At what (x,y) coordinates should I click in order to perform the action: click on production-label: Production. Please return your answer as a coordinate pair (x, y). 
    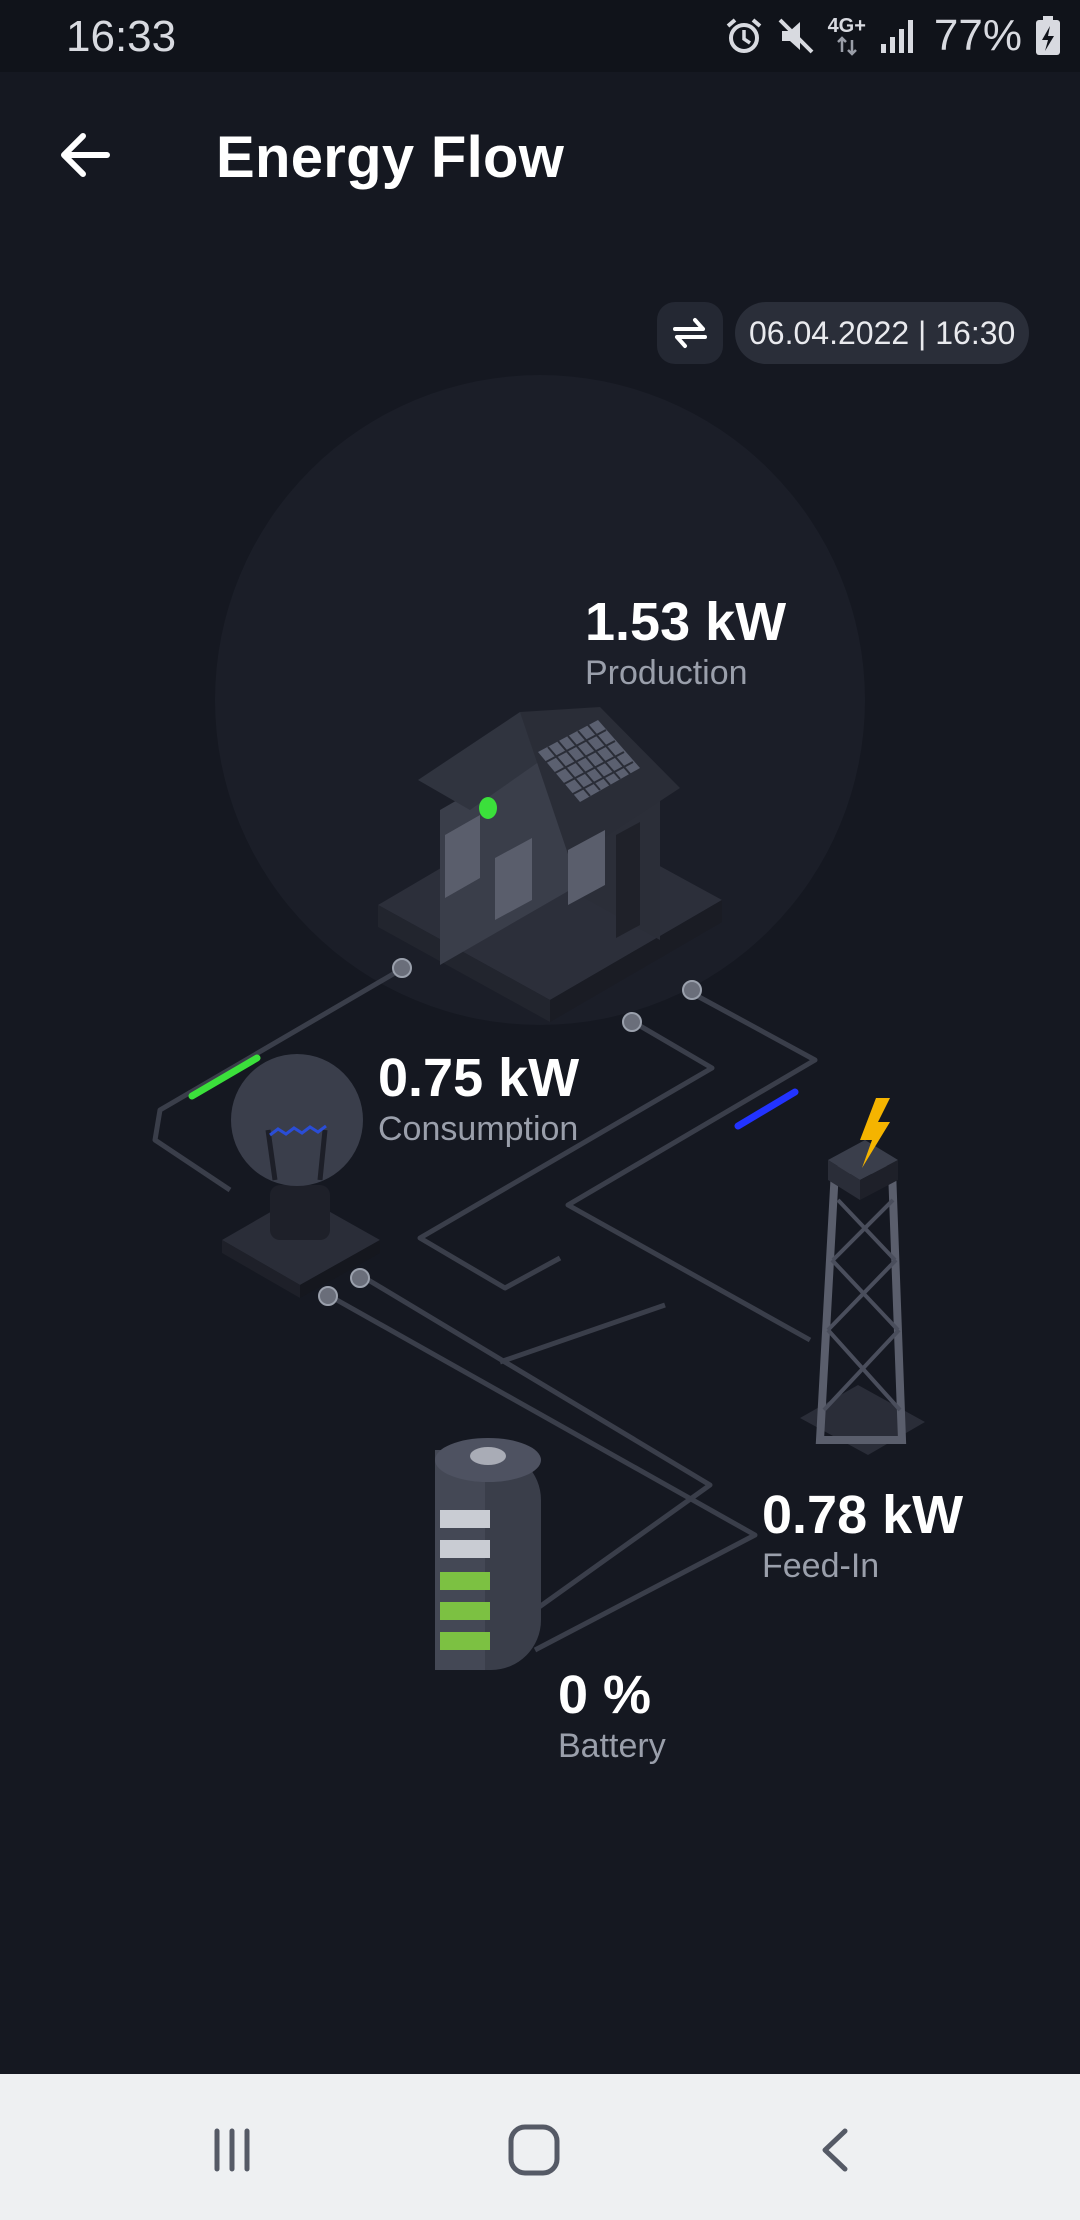
    Looking at the image, I should click on (666, 673).